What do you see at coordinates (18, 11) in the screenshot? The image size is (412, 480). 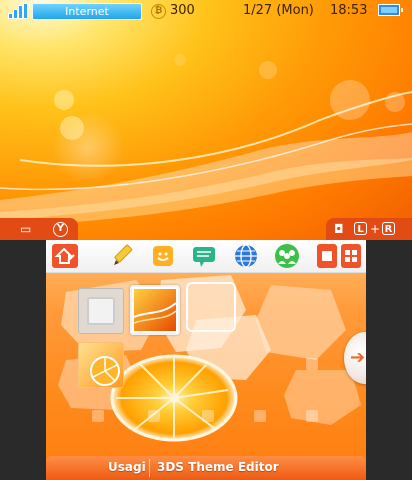 I see `wifi-signal-icon` at bounding box center [18, 11].